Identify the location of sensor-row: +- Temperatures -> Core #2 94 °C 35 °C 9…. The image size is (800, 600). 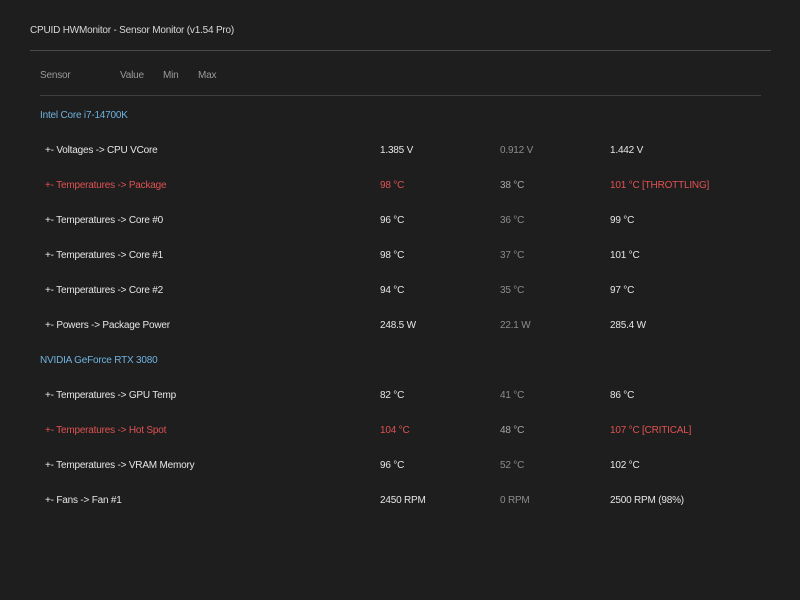
(400, 292).